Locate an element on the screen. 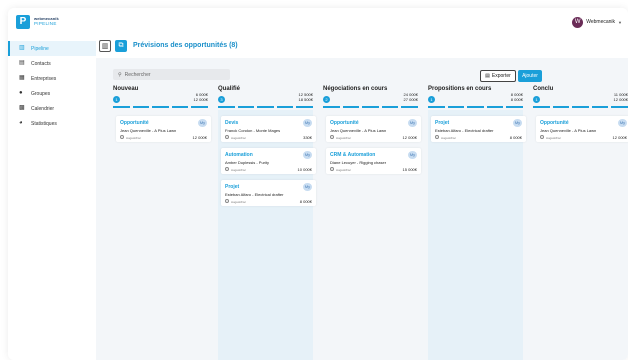 This screenshot has height=360, width=628. add-button: Ajouter is located at coordinates (530, 76).